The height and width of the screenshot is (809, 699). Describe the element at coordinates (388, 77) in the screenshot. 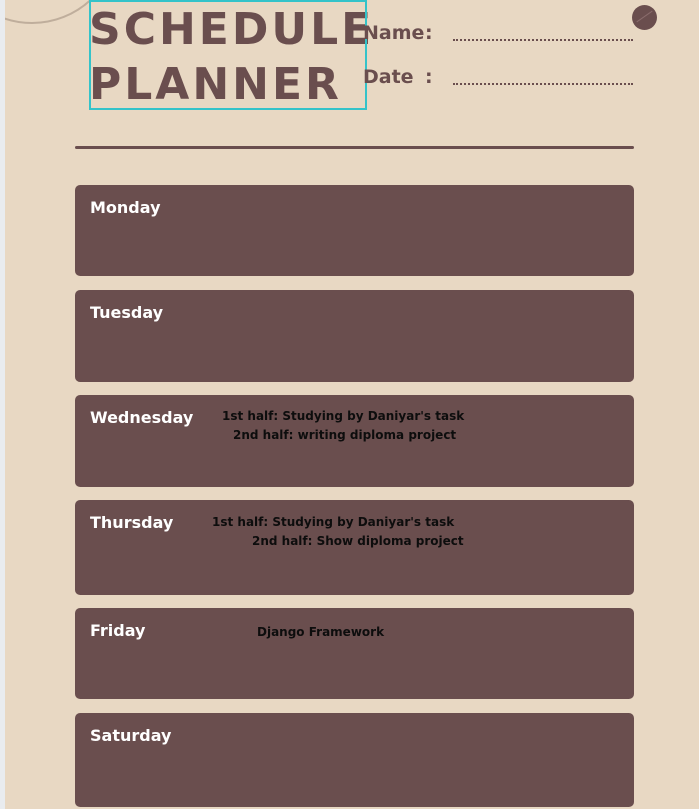

I see `date-label: Date` at that location.